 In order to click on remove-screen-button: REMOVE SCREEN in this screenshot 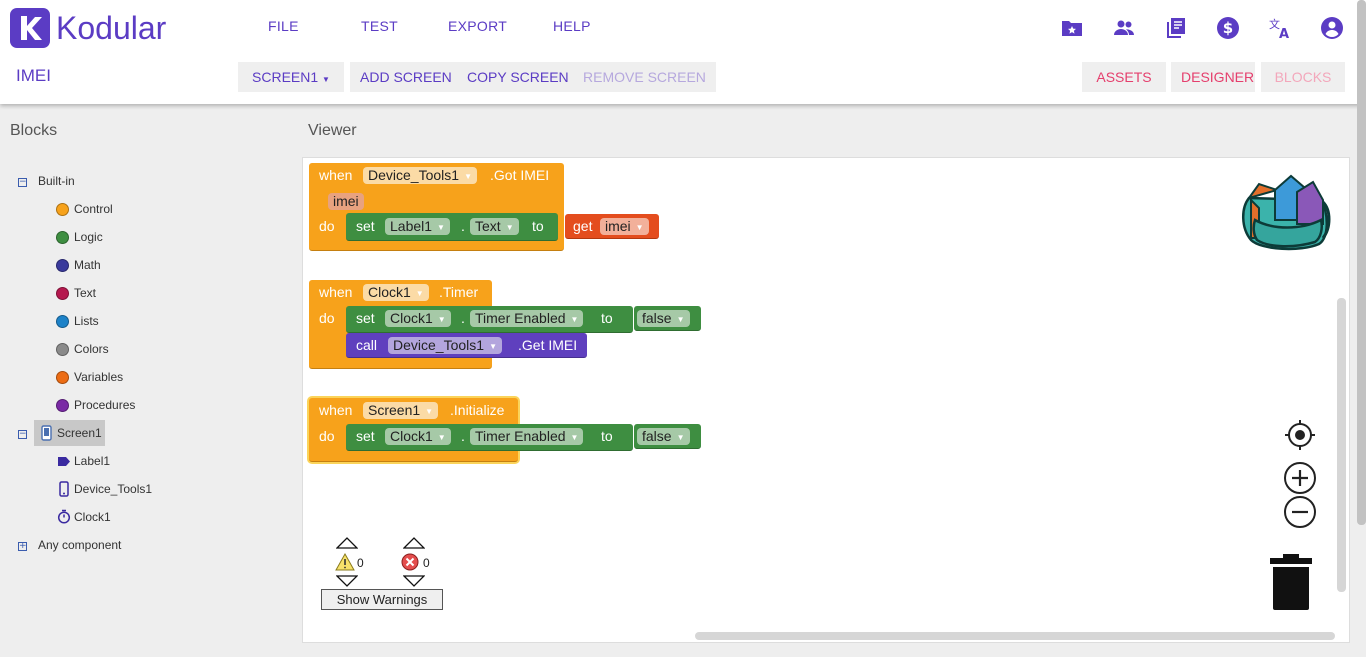, I will do `click(644, 77)`.